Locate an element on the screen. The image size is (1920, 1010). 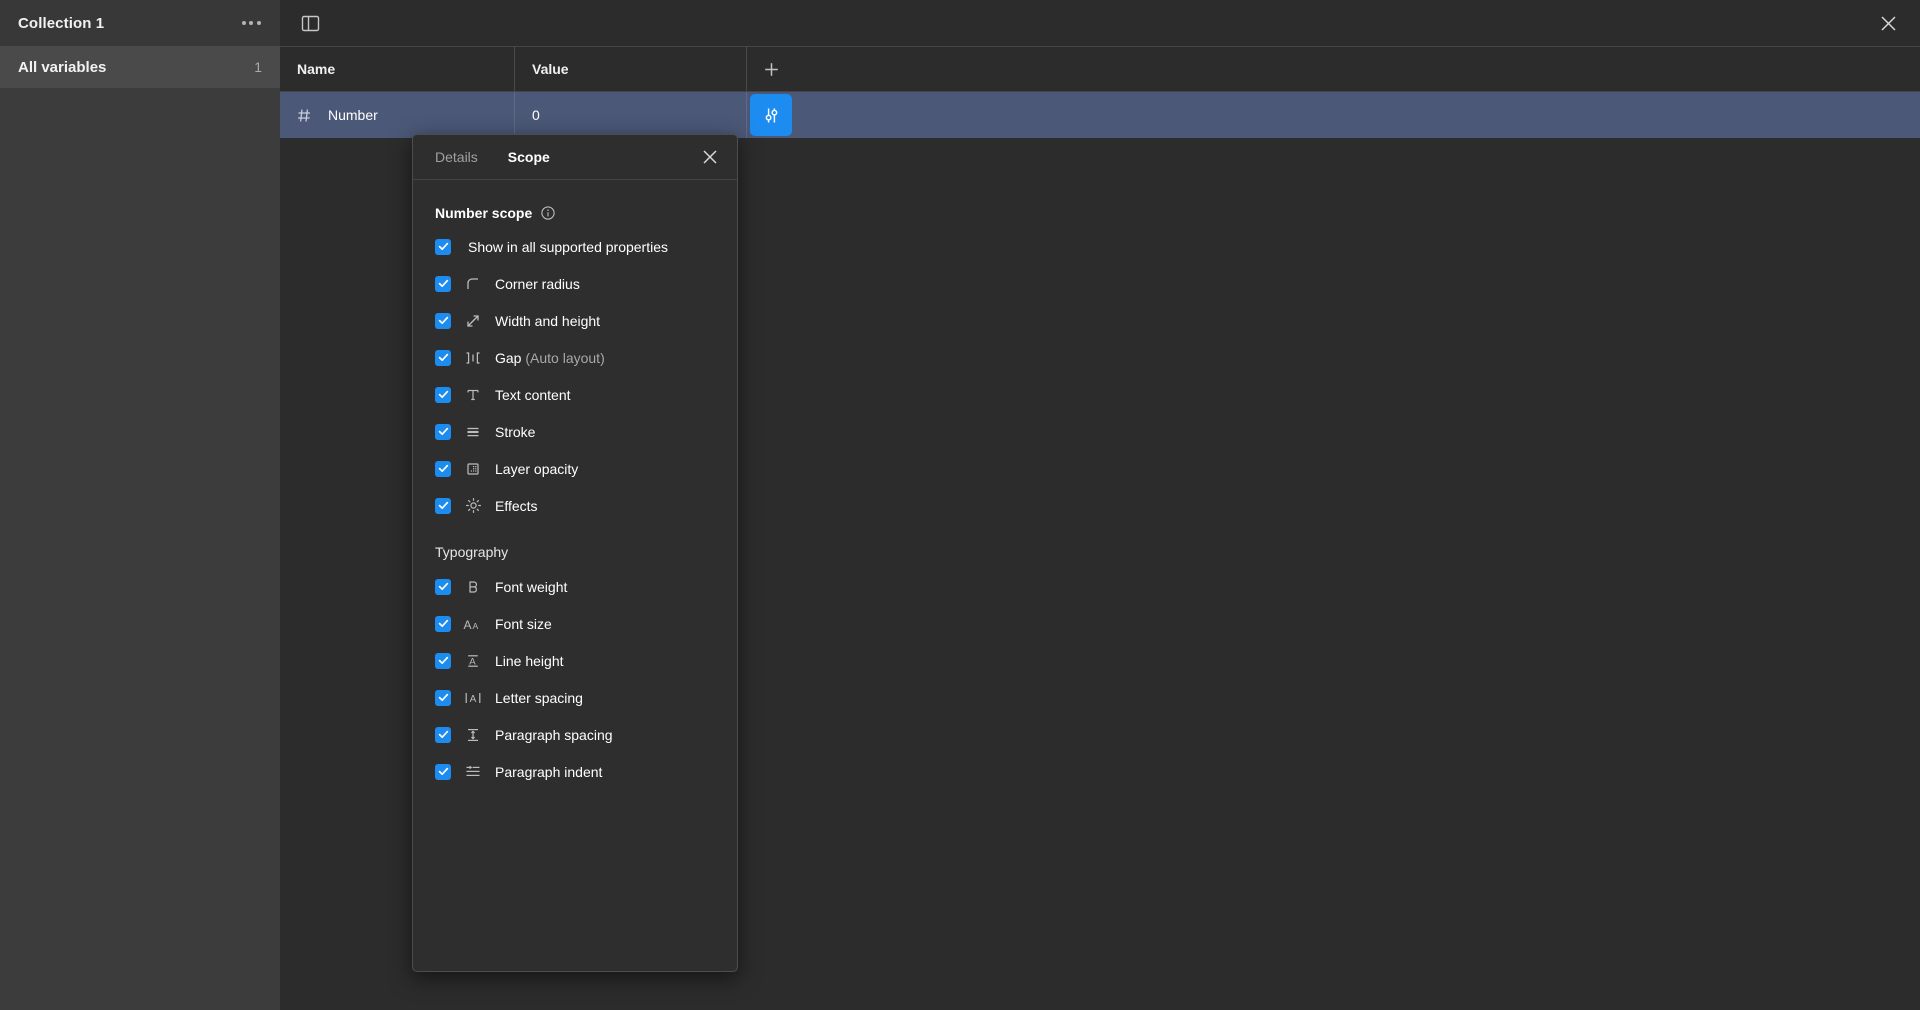
scope-option-label: Text content is located at coordinates (533, 394).